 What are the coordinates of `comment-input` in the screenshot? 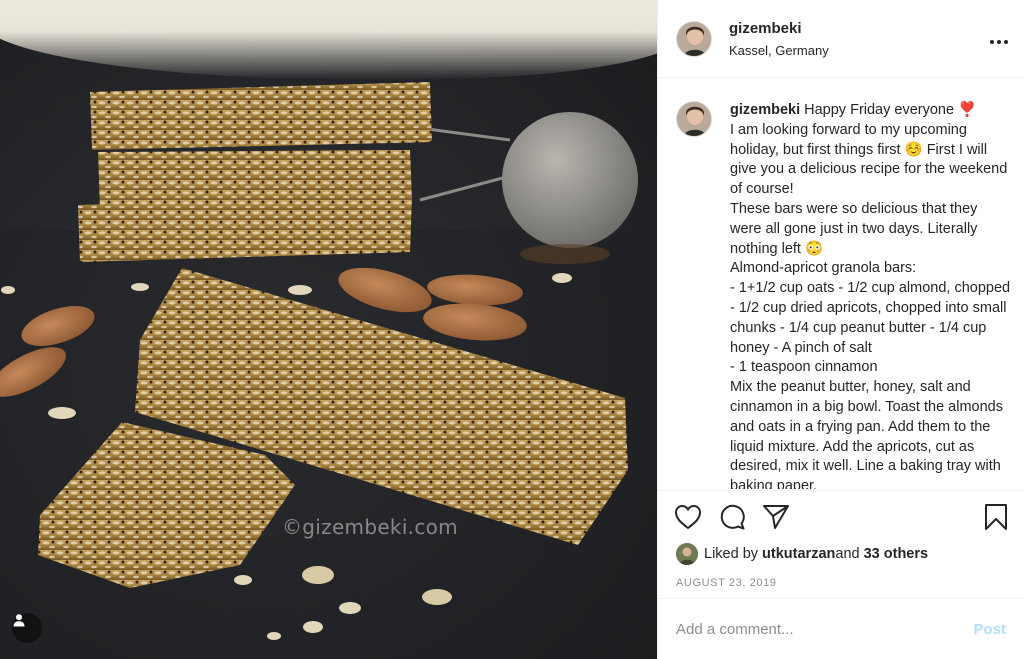 It's located at (825, 629).